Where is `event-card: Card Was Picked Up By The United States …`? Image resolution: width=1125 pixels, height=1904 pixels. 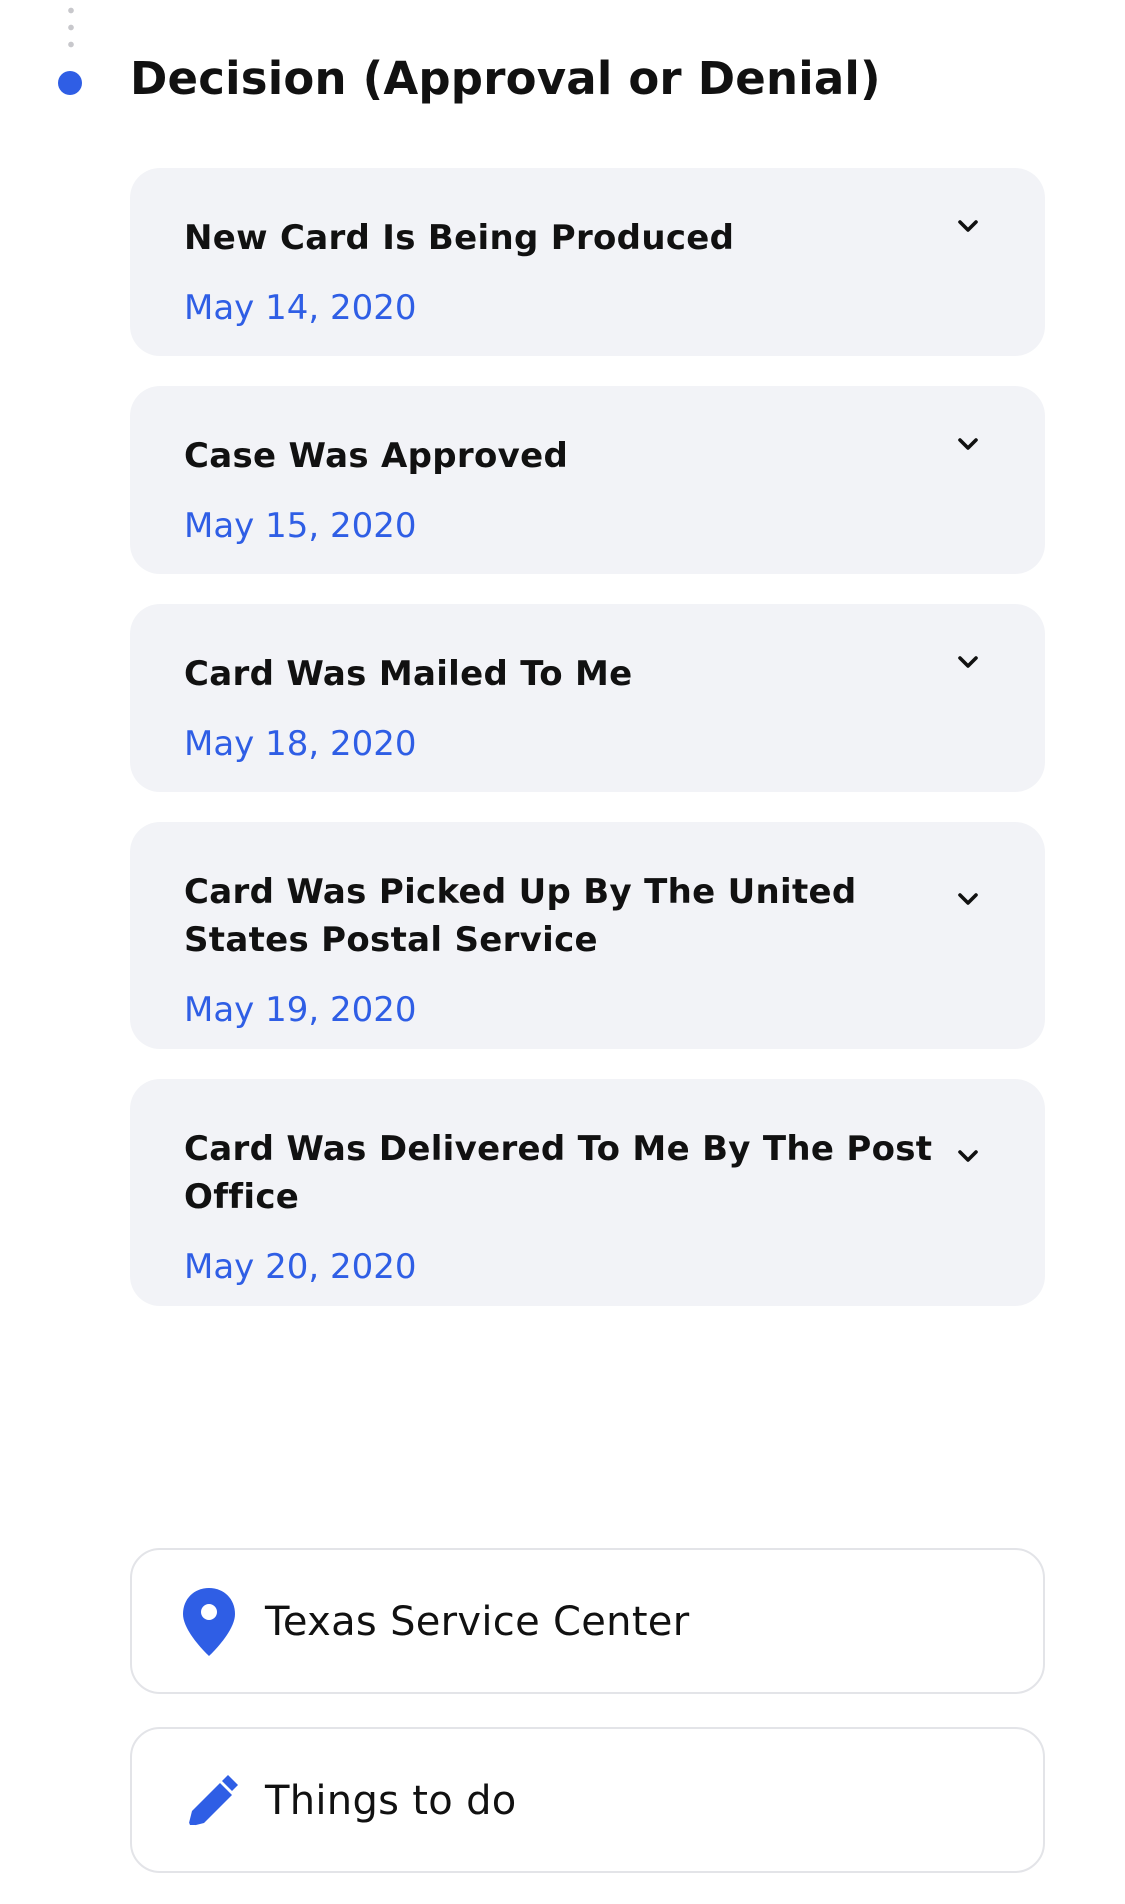 event-card: Card Was Picked Up By The United States … is located at coordinates (587, 935).